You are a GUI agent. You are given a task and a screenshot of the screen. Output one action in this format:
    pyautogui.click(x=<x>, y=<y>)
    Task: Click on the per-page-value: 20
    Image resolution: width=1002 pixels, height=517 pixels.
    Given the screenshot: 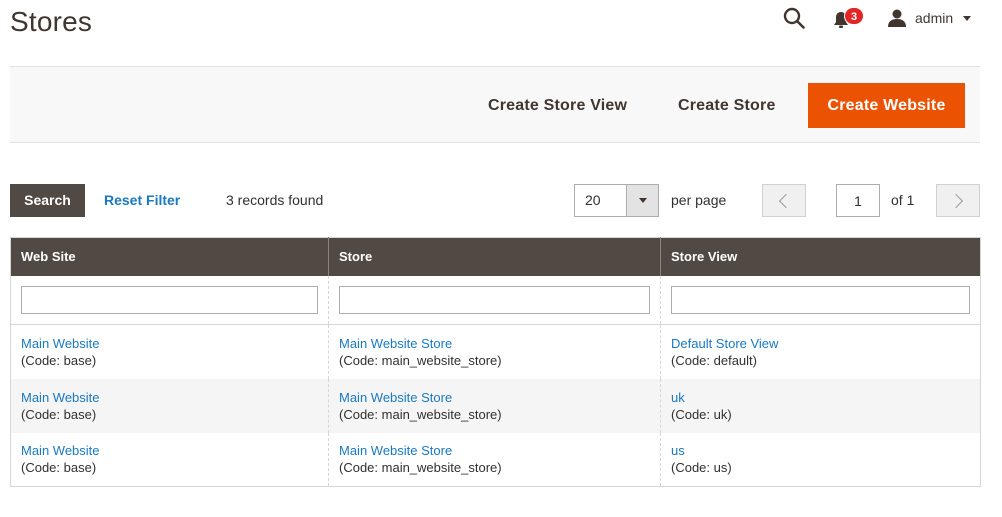 What is the action you would take?
    pyautogui.click(x=593, y=200)
    